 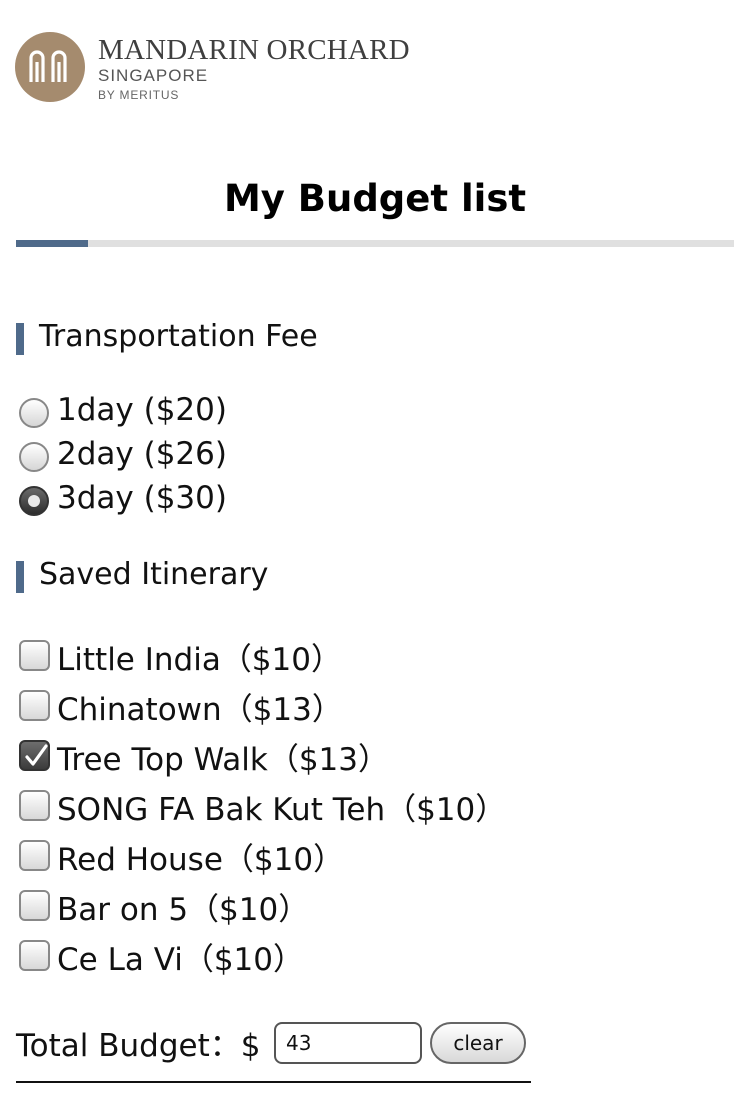 What do you see at coordinates (153, 75) in the screenshot?
I see `logo-city: SINGAPORE` at bounding box center [153, 75].